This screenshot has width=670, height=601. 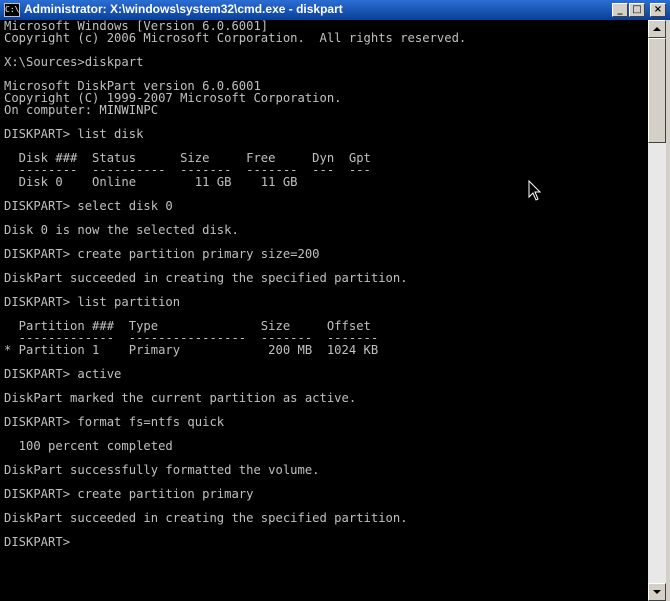 I want to click on window-border, so click(x=668, y=310).